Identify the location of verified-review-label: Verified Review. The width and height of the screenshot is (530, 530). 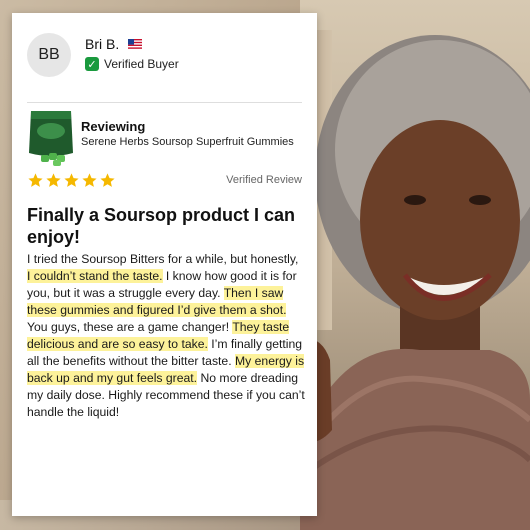
(264, 180).